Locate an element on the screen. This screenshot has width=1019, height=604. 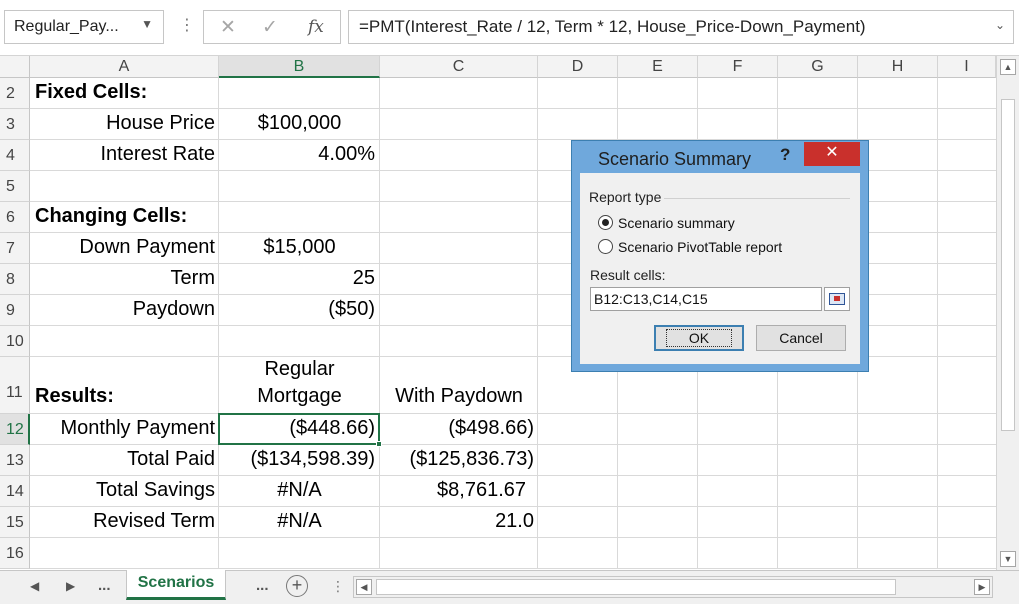
row-header-8: 8 is located at coordinates (15, 279).